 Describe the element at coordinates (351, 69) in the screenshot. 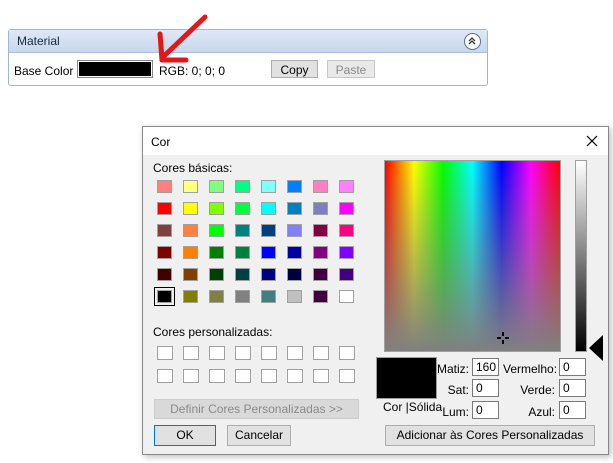

I see `paste-button: Paste` at that location.